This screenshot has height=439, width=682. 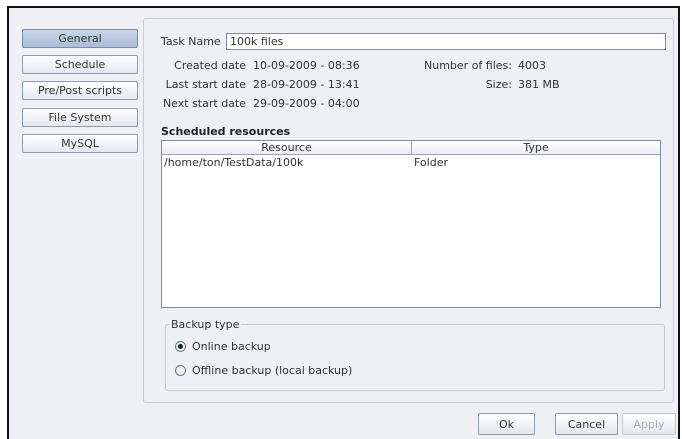 What do you see at coordinates (180, 370) in the screenshot?
I see `offline-backup-radio` at bounding box center [180, 370].